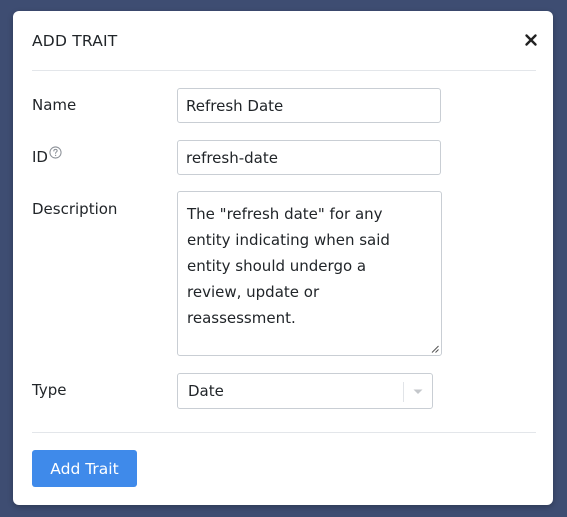 This screenshot has width=567, height=517. Describe the element at coordinates (49, 390) in the screenshot. I see `type-label: Type` at that location.